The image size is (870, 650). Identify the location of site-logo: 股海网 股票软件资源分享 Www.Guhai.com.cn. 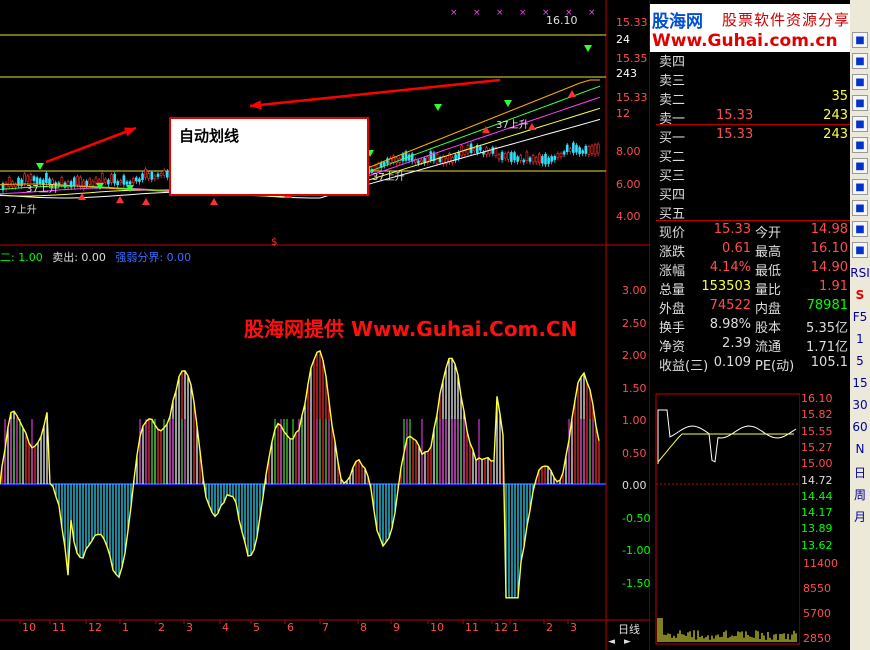
(760, 28).